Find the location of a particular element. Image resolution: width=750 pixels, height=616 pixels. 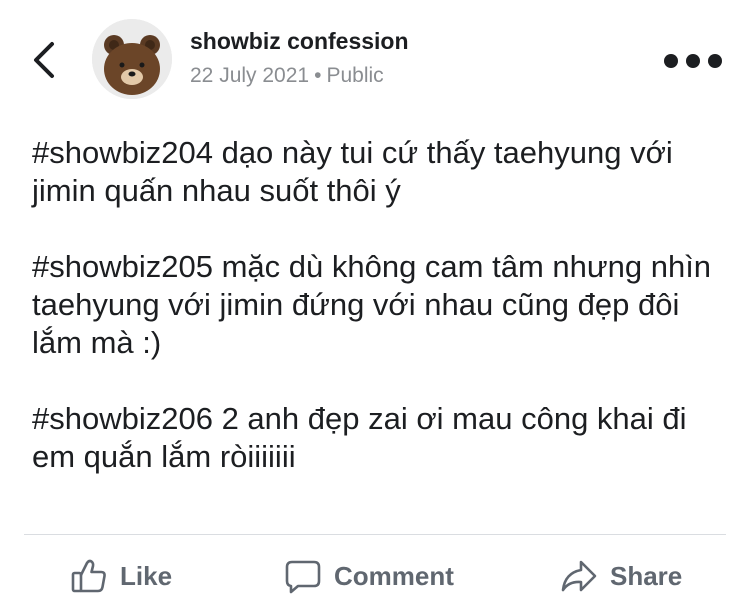

author-name: showbiz confession is located at coordinates (299, 41).